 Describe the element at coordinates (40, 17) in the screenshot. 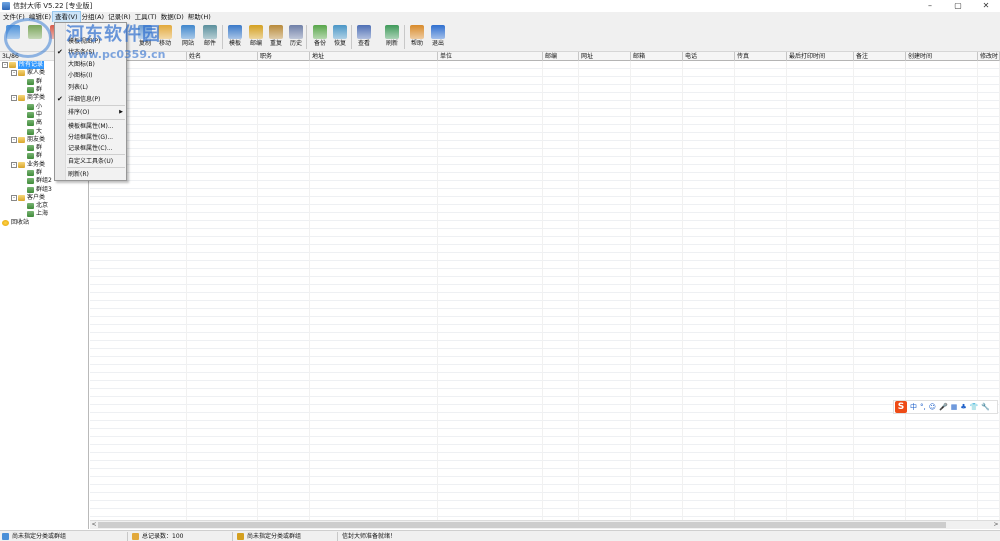

I see `menu-edit: 编辑(E)` at that location.